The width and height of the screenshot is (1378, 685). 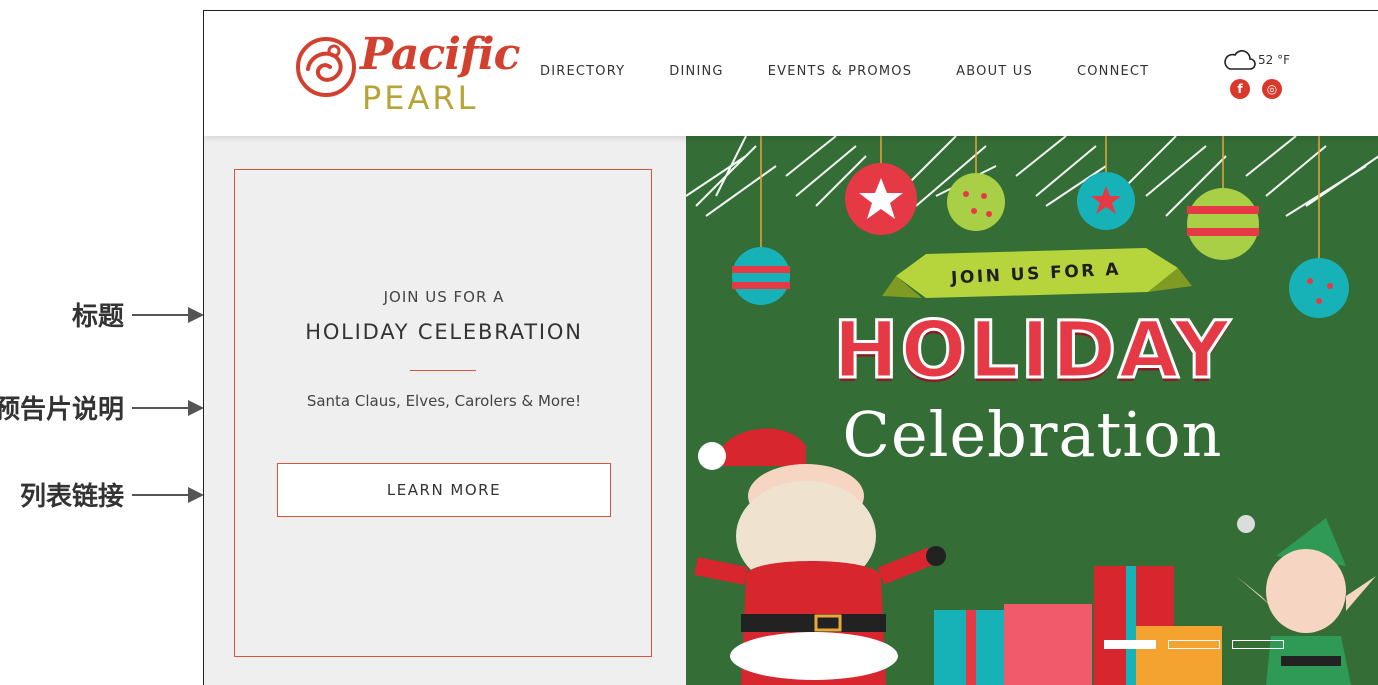 What do you see at coordinates (62, 410) in the screenshot?
I see `annotation-label: 预告片说明` at bounding box center [62, 410].